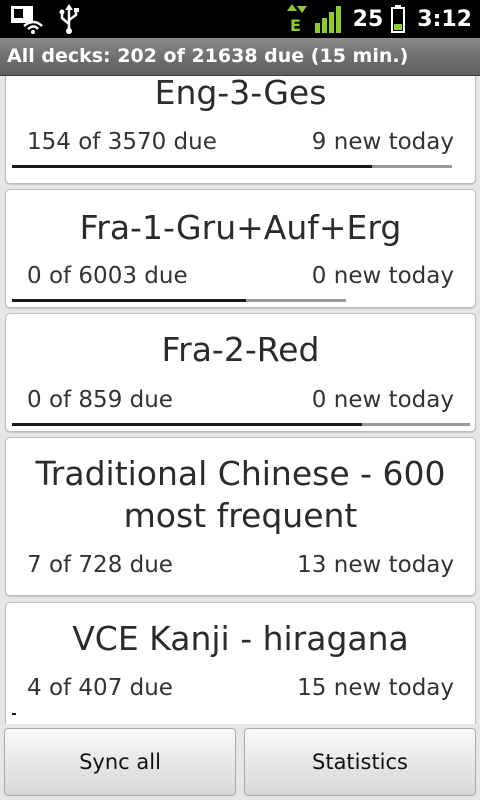 The image size is (480, 800). Describe the element at coordinates (295, 25) in the screenshot. I see `svg-text: E` at that location.